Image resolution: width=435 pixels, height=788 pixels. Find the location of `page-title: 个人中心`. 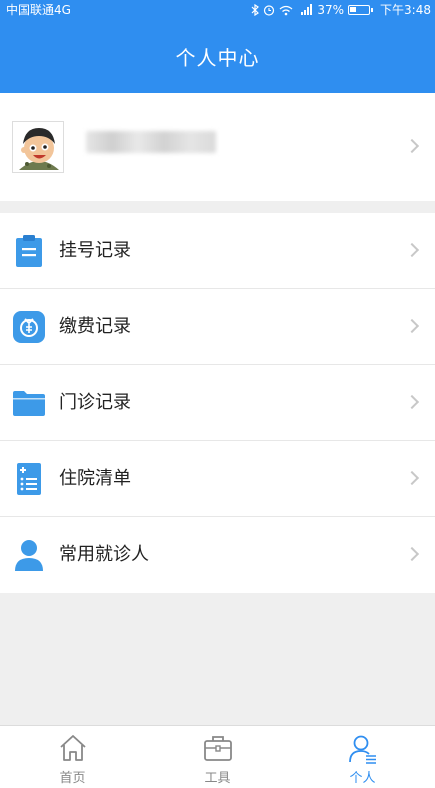

page-title: 个人中心 is located at coordinates (217, 58).